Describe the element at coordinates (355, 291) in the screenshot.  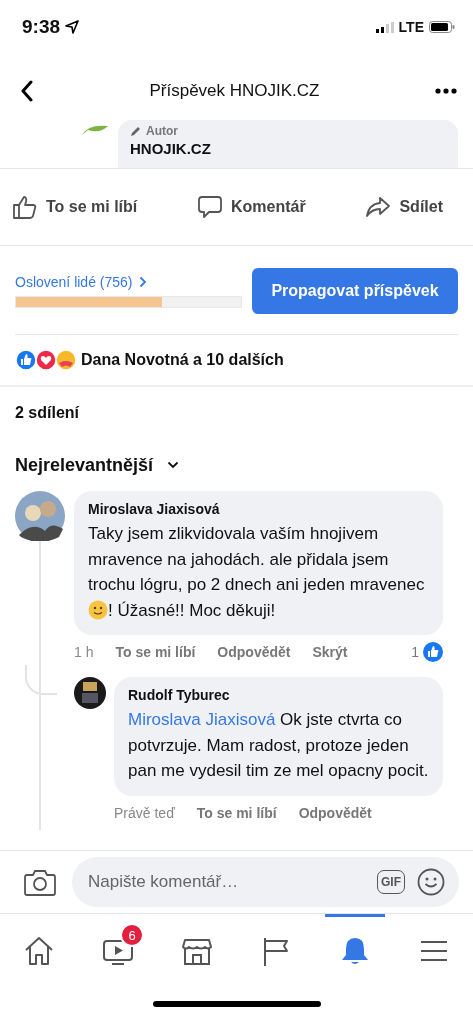
I see `promote-button: Propagovat příspěvek` at that location.